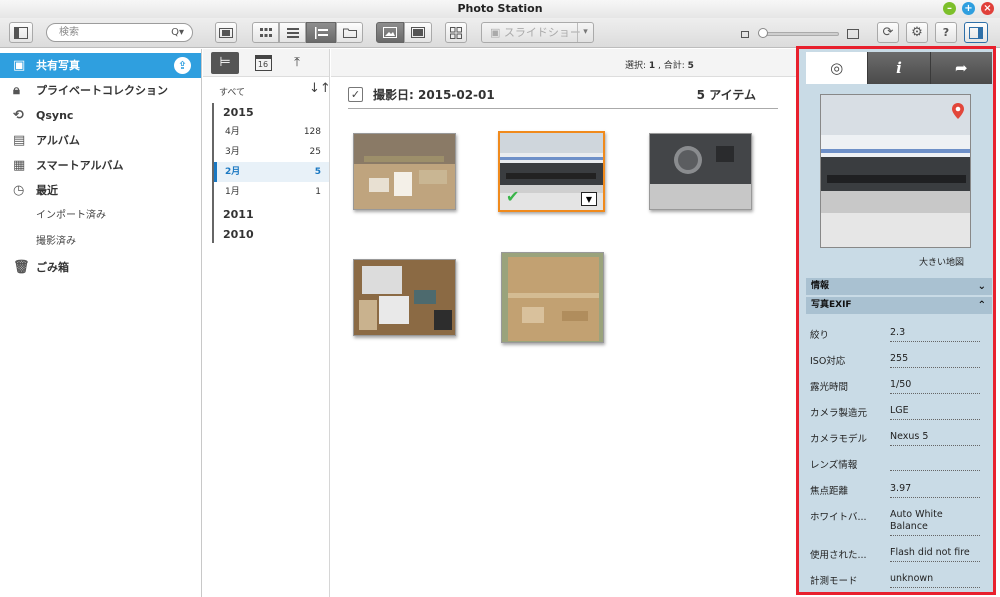 This screenshot has height=597, width=1000. Describe the element at coordinates (271, 152) in the screenshot. I see `timeline-month-mar: 3月 25` at that location.